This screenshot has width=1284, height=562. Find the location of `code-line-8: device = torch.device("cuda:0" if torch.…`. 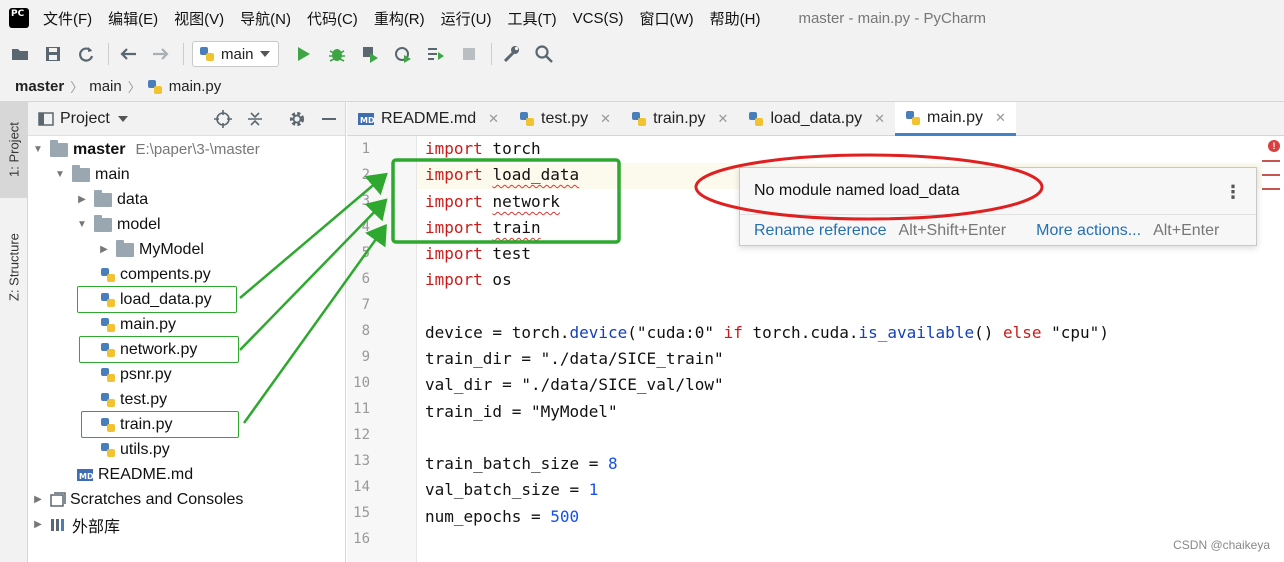

code-line-8: device = torch.device("cuda:0" if torch.… is located at coordinates (767, 333).